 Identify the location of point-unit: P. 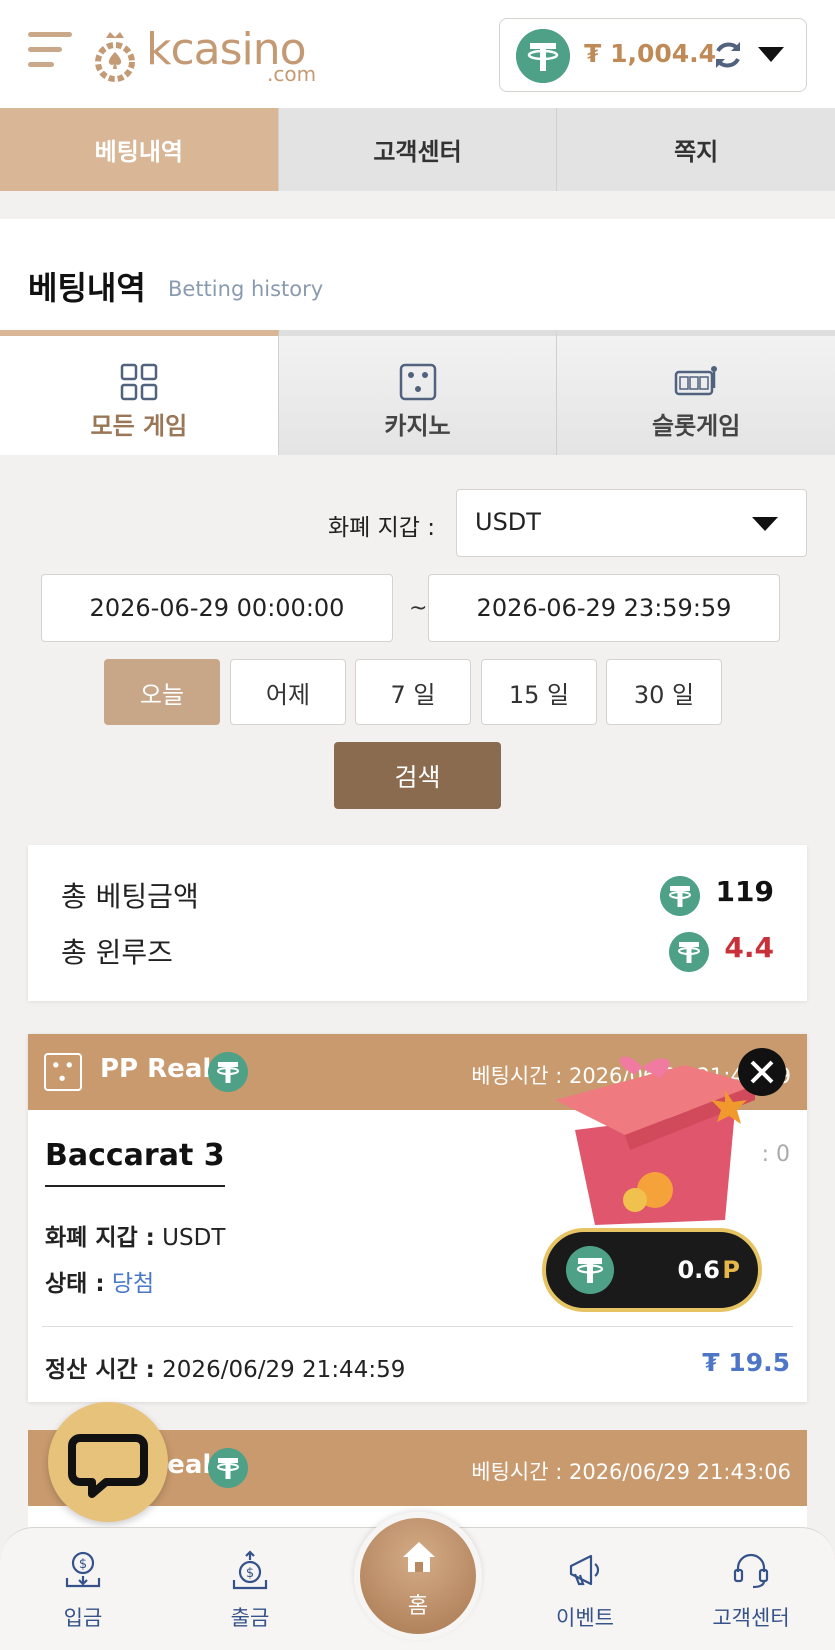
(731, 1270).